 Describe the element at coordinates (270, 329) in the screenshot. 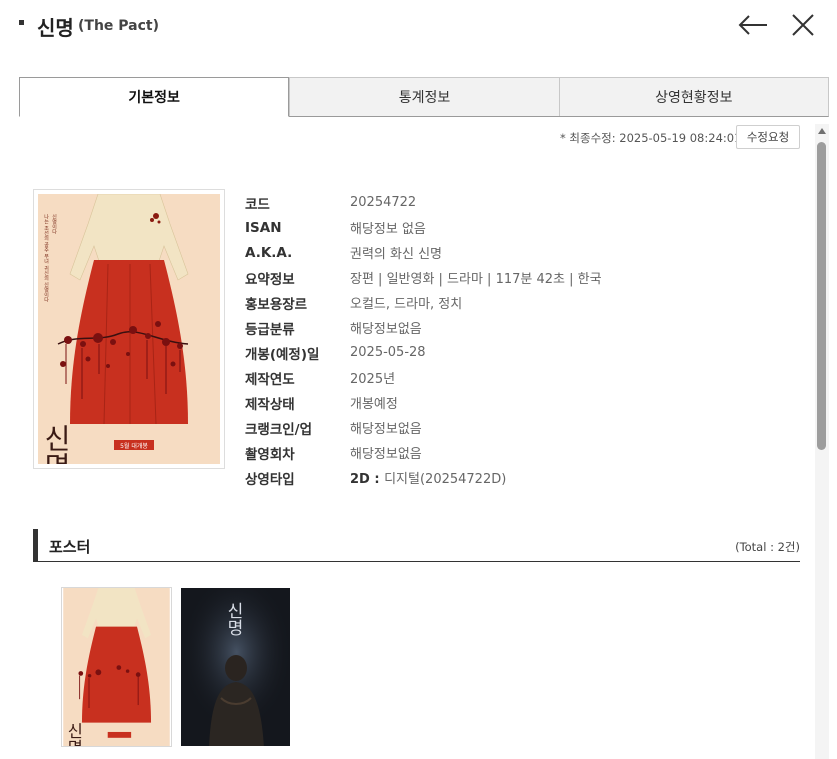

I see `info-label: 등급분류` at that location.